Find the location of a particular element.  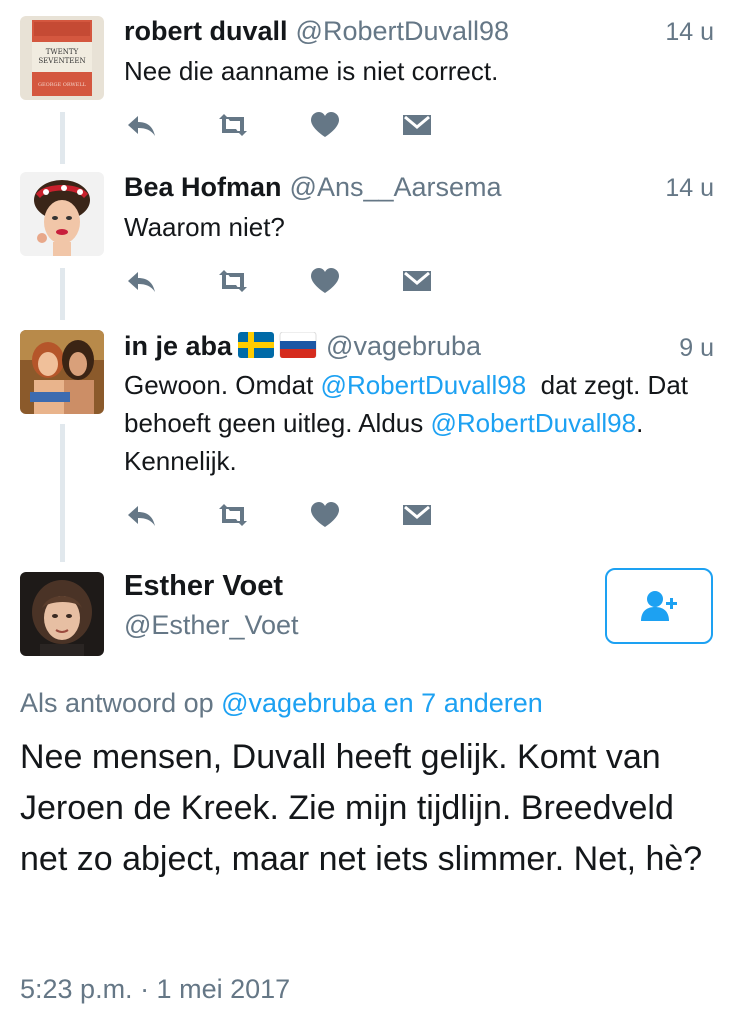

flag-emojis is located at coordinates (278, 345).